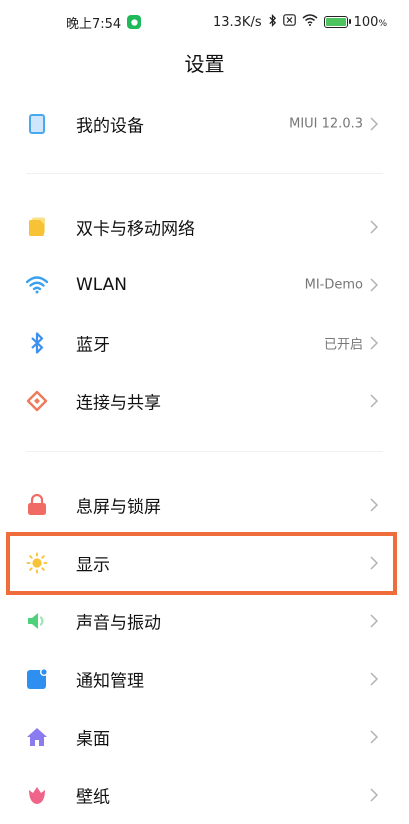 Image resolution: width=409 pixels, height=824 pixels. I want to click on settings-item-sim-mobile-network: 双卡与移动网络, so click(204, 227).